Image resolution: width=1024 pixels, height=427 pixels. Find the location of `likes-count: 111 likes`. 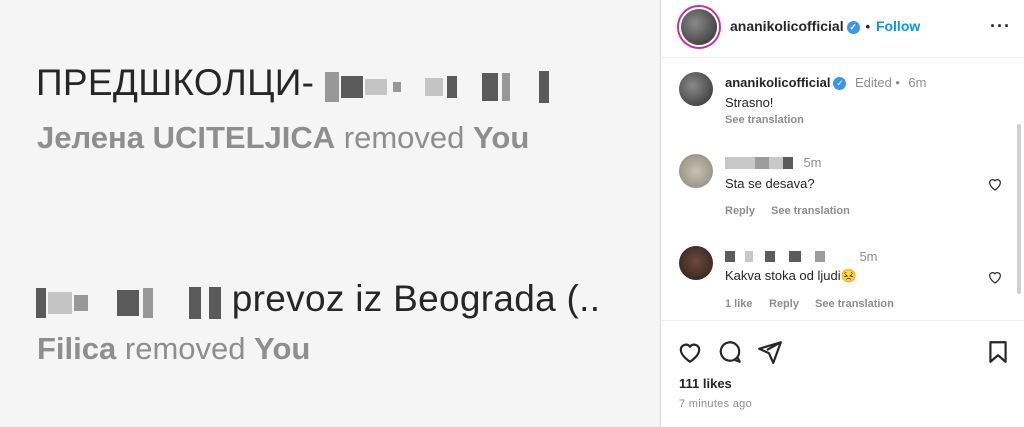

likes-count: 111 likes is located at coordinates (705, 383).